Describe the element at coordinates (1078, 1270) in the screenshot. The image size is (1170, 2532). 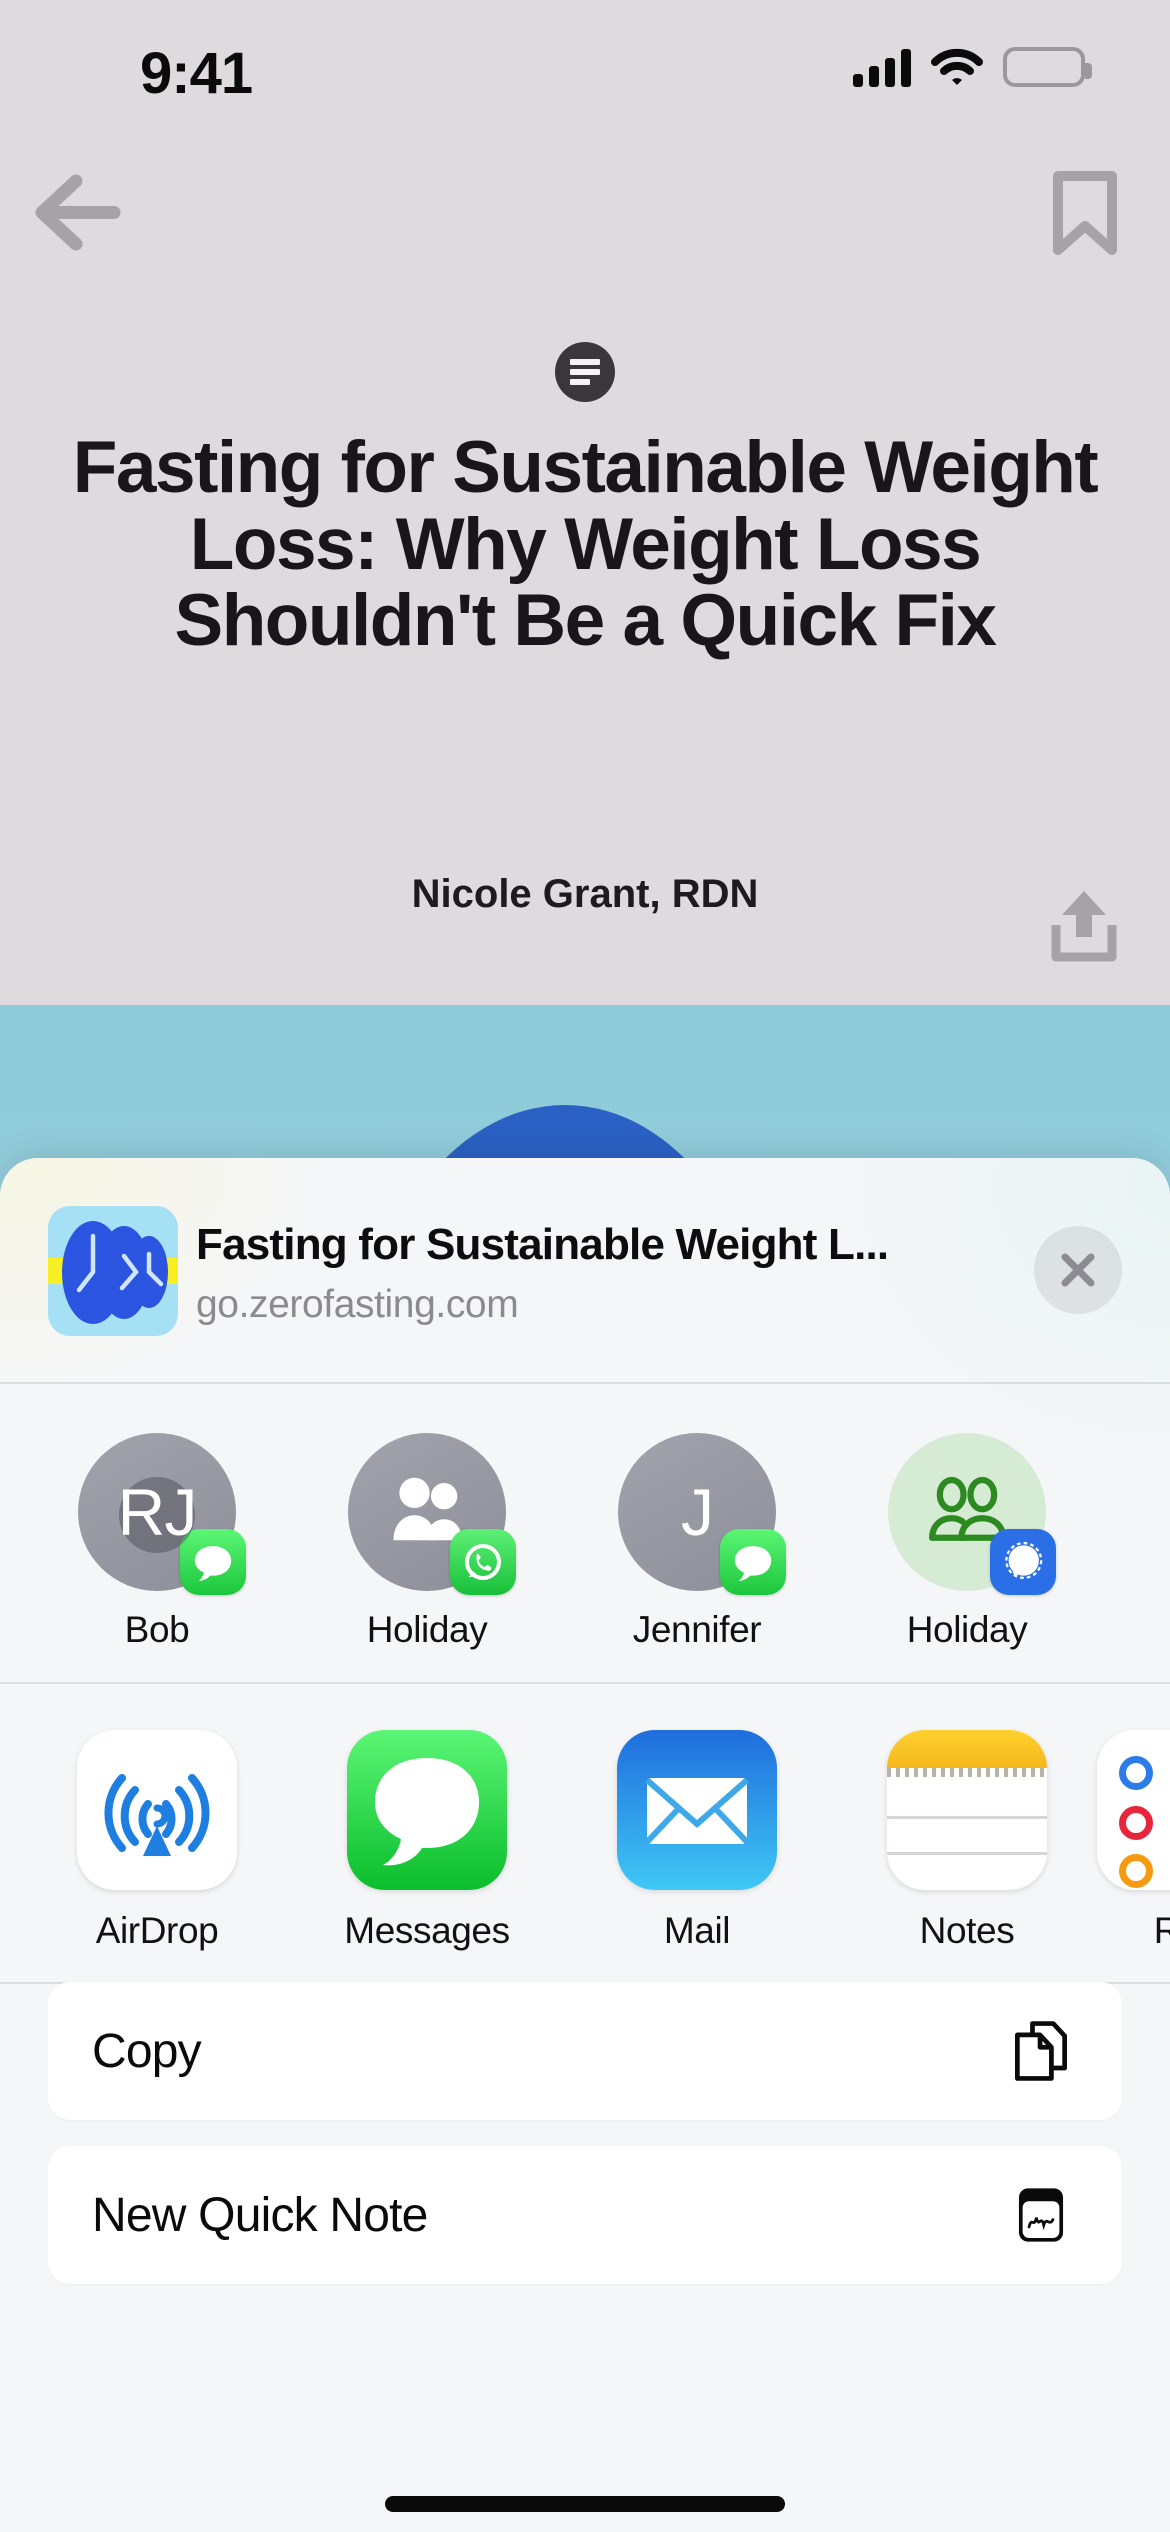
I see `close-icon` at that location.